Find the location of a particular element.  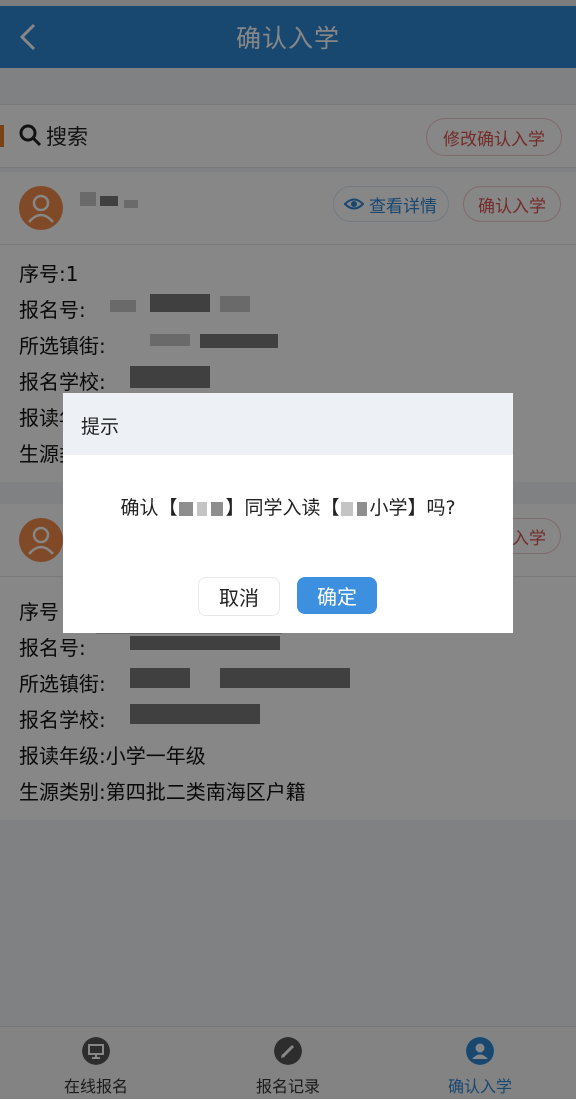

ok-label: 确定 is located at coordinates (337, 597).